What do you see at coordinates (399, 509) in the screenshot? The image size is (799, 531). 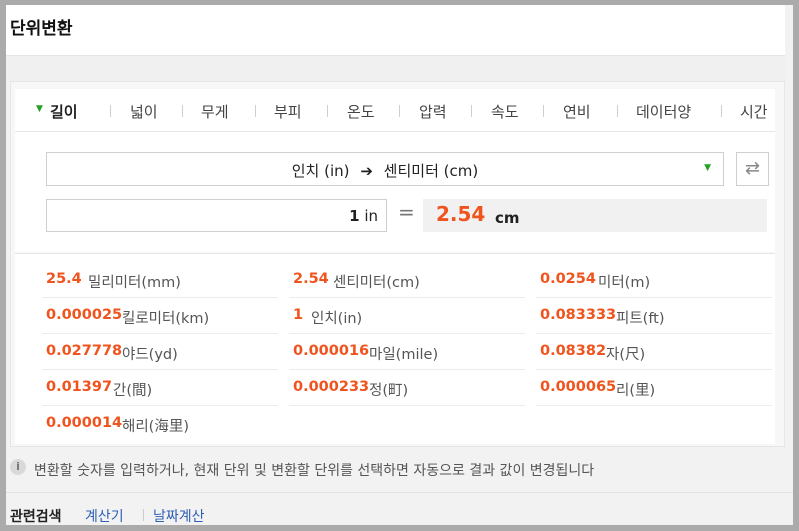 I see `related-search: 관련검색 계산기 날짜계산` at bounding box center [399, 509].